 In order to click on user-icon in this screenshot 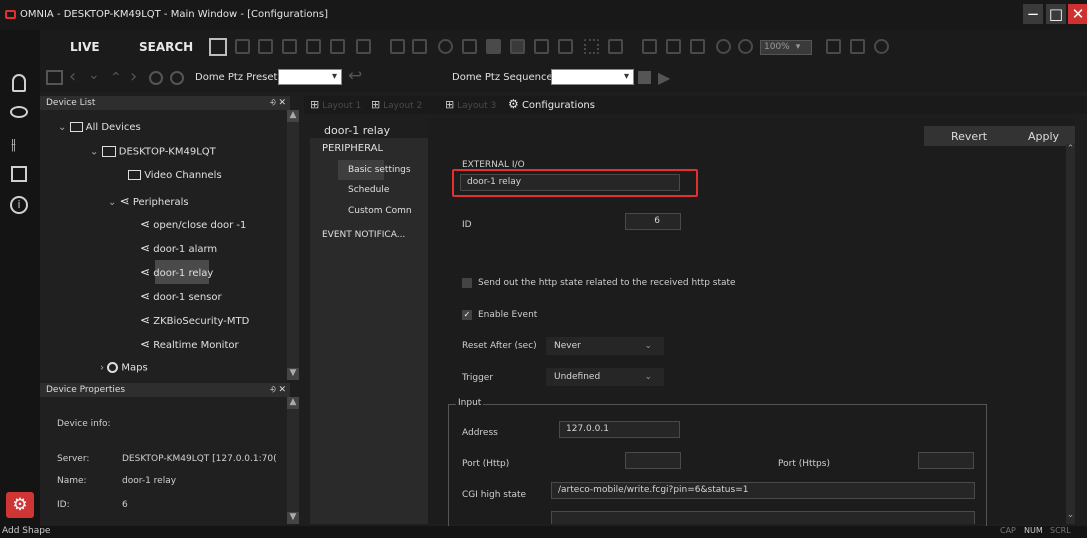, I will do `click(19, 83)`.